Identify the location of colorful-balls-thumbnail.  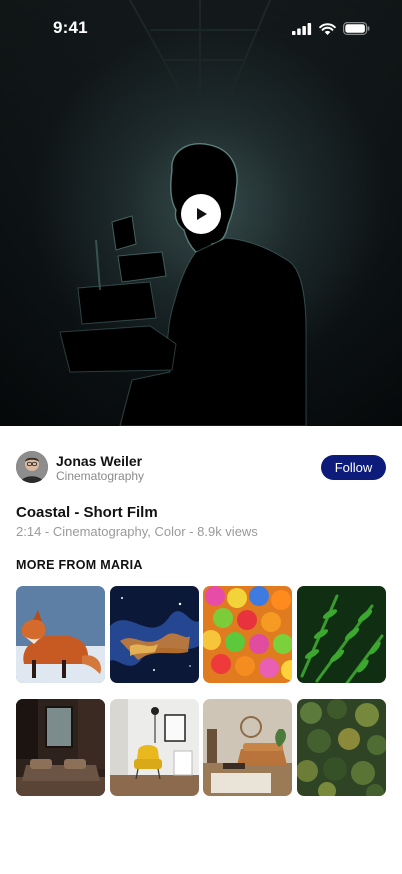
(247, 634).